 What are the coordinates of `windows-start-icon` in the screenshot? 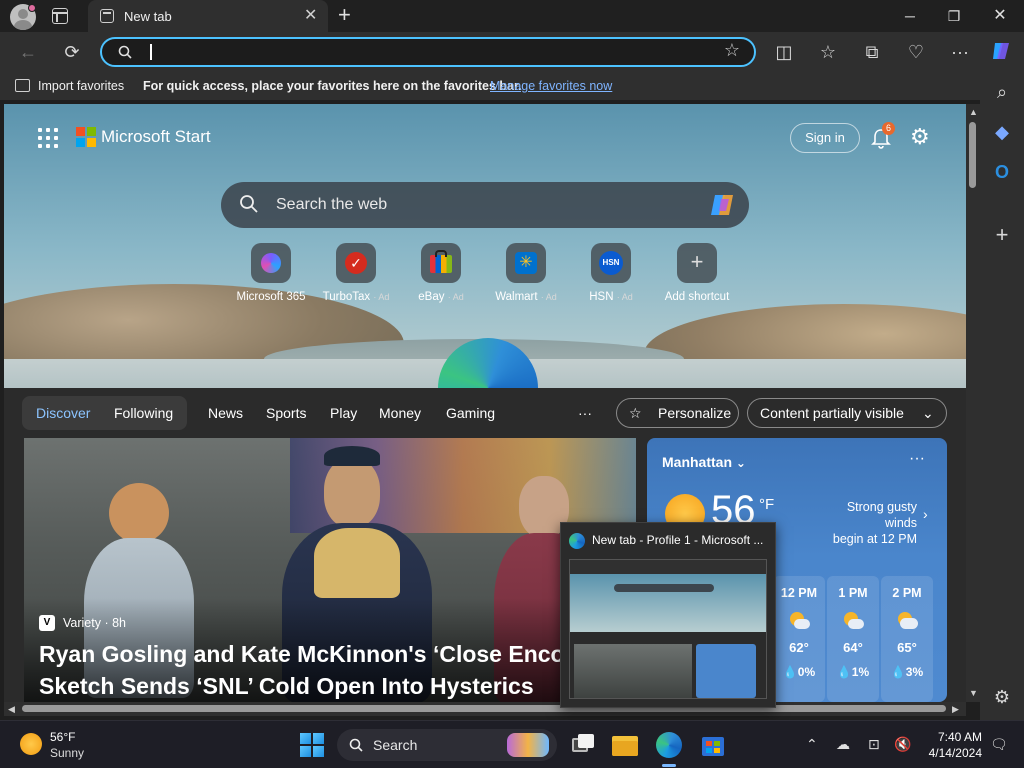 It's located at (312, 745).